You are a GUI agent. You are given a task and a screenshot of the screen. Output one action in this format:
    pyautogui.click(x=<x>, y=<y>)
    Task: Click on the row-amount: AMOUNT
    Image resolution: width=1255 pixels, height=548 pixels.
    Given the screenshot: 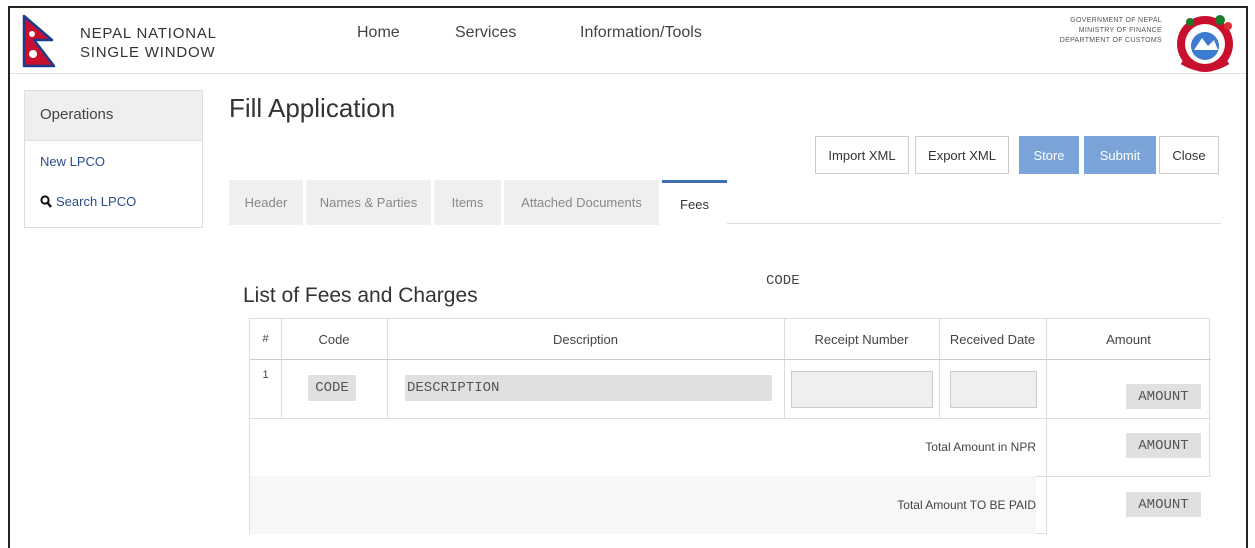 What is the action you would take?
    pyautogui.click(x=1163, y=396)
    